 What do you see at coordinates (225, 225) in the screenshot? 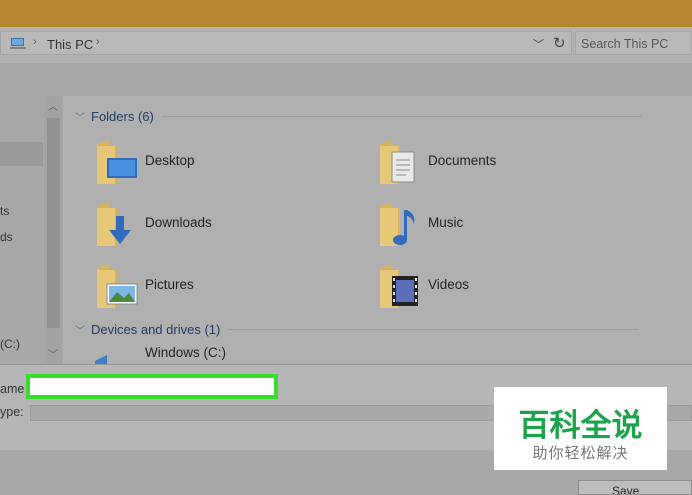
I see `folder-downloads: Downloads` at bounding box center [225, 225].